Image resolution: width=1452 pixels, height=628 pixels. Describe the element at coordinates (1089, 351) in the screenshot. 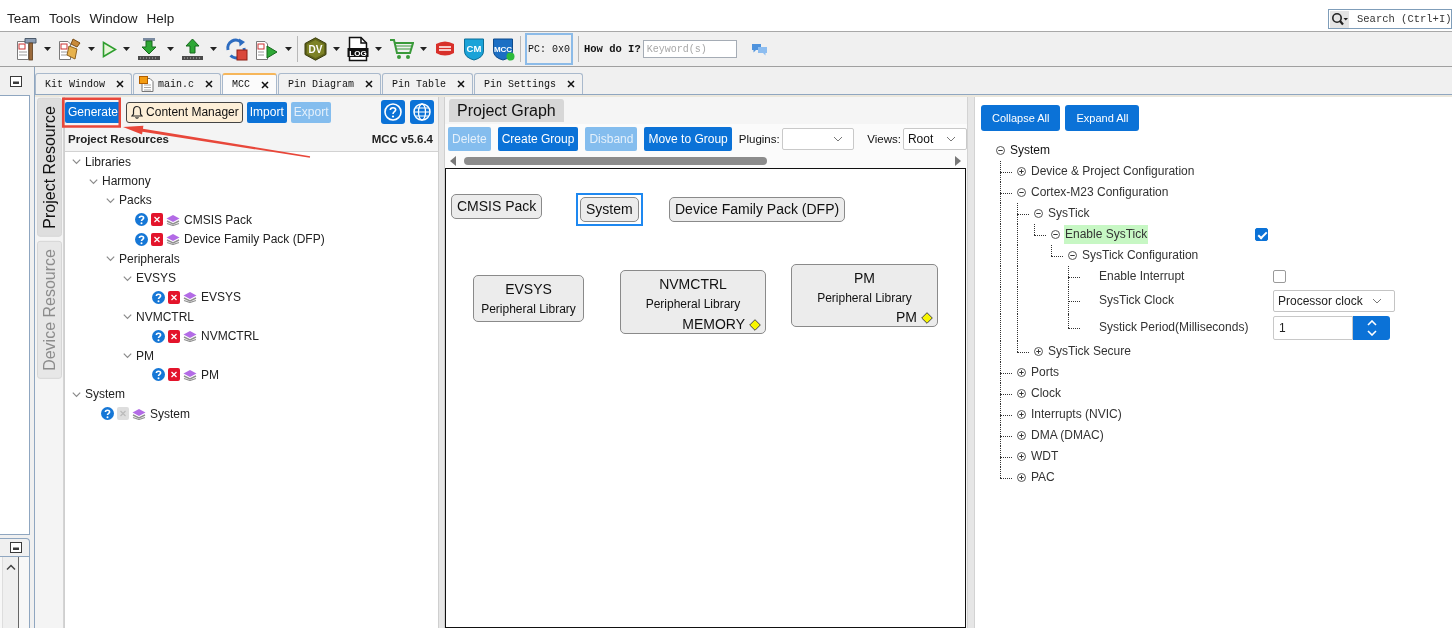

I see `tree-item: SysTick Secure` at that location.